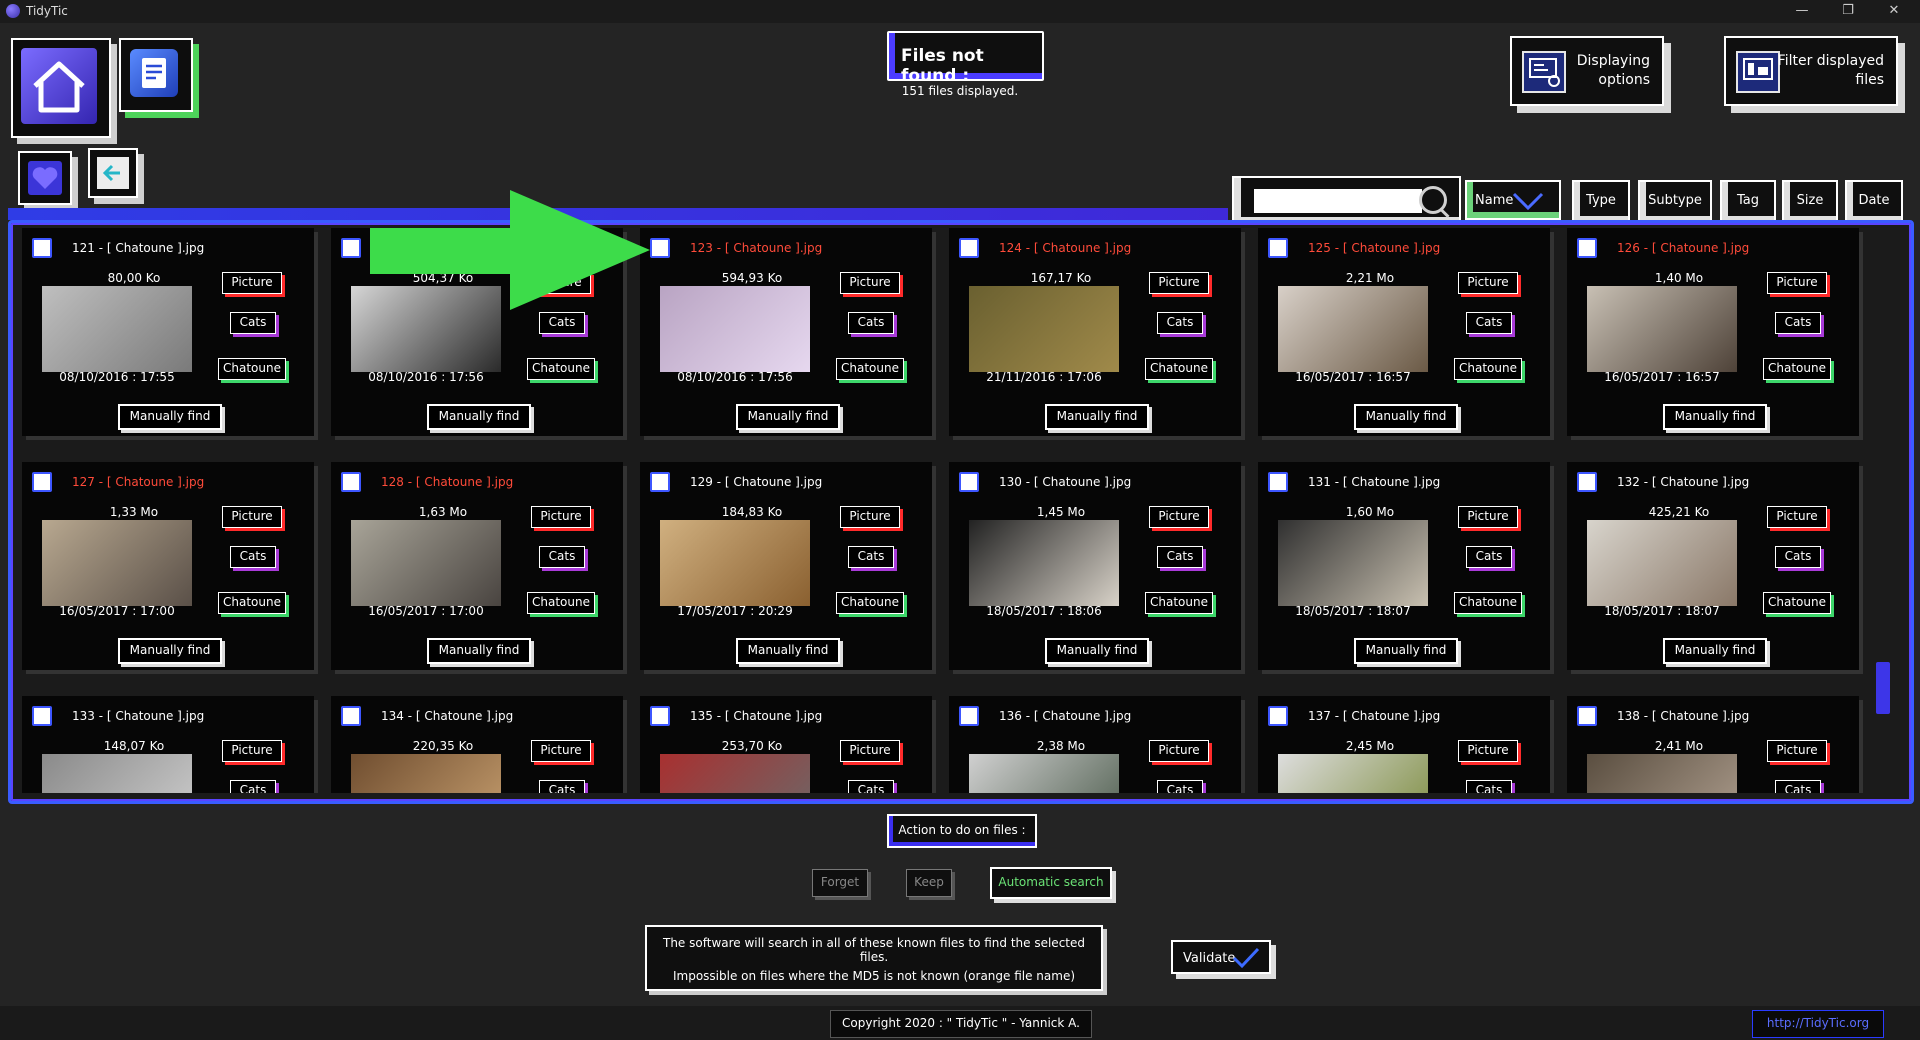 Image resolution: width=1920 pixels, height=1040 pixels. What do you see at coordinates (1601, 202) in the screenshot?
I see `sort-type-button: Type` at bounding box center [1601, 202].